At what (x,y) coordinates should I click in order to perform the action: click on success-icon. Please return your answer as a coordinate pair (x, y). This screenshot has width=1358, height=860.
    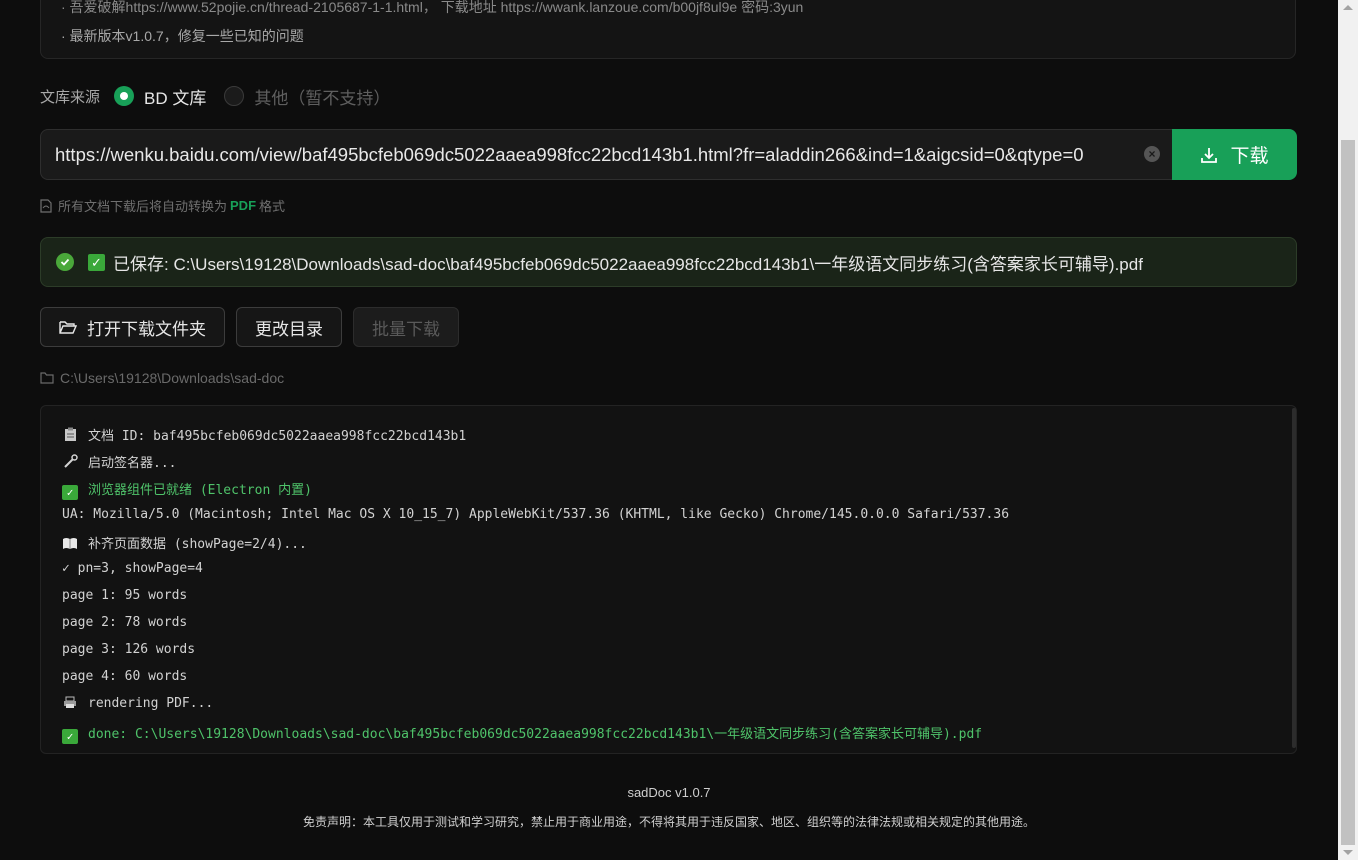
    Looking at the image, I should click on (65, 262).